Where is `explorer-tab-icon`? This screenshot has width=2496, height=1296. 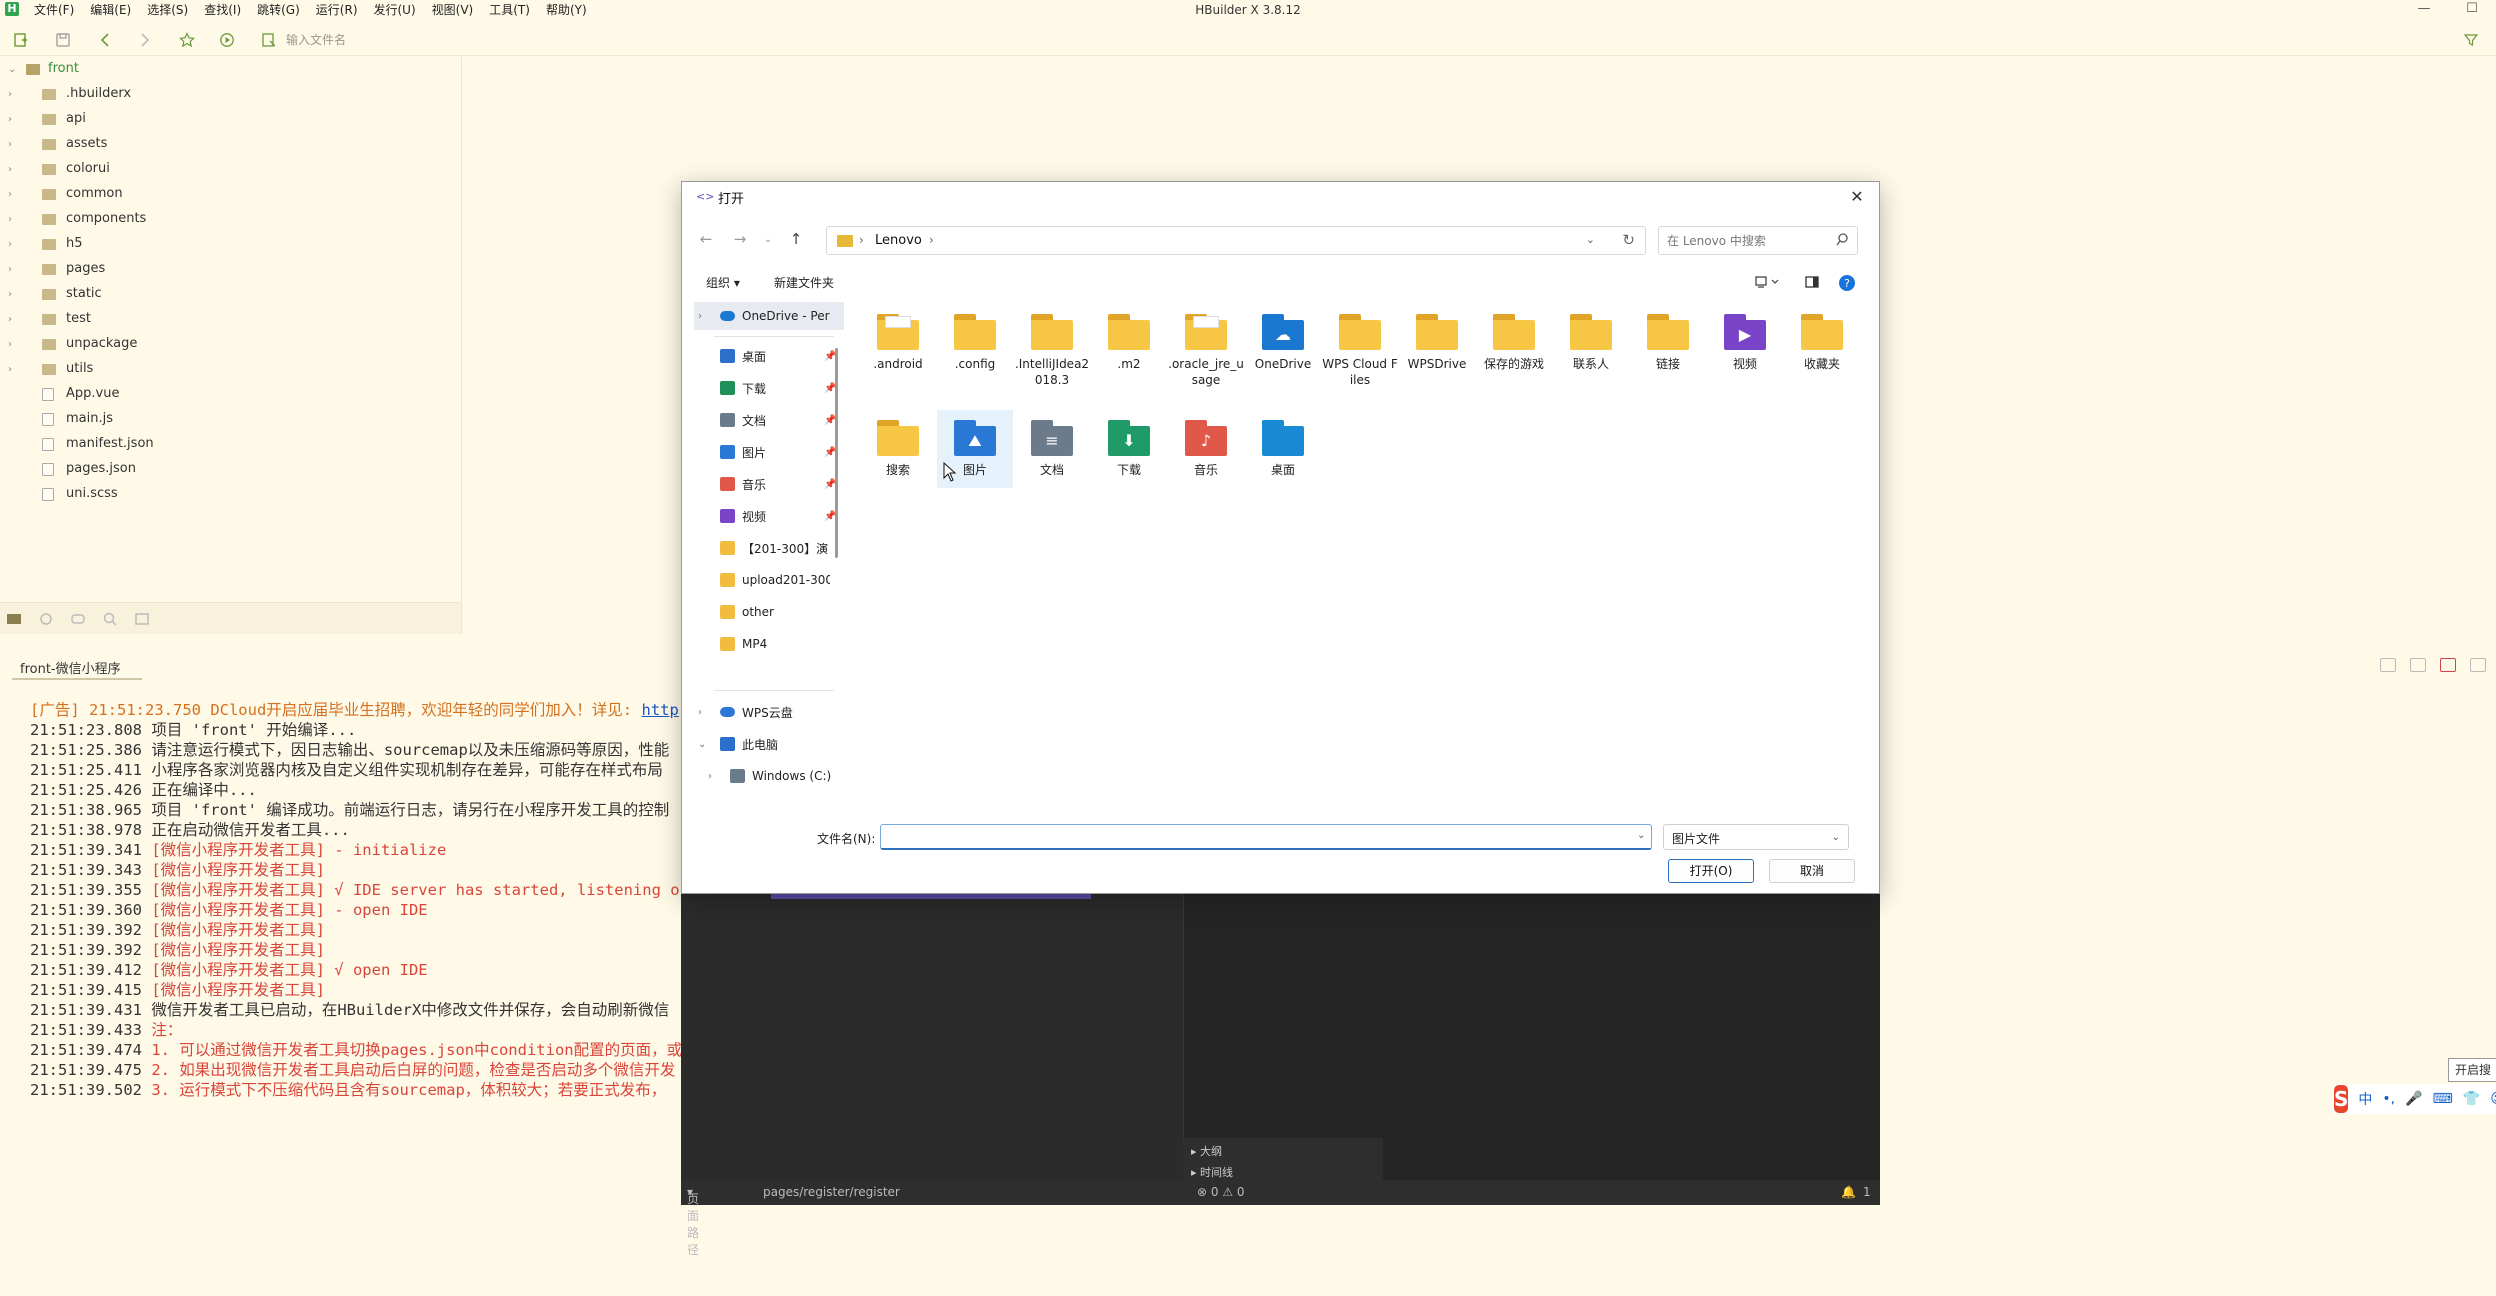
explorer-tab-icon is located at coordinates (14, 619).